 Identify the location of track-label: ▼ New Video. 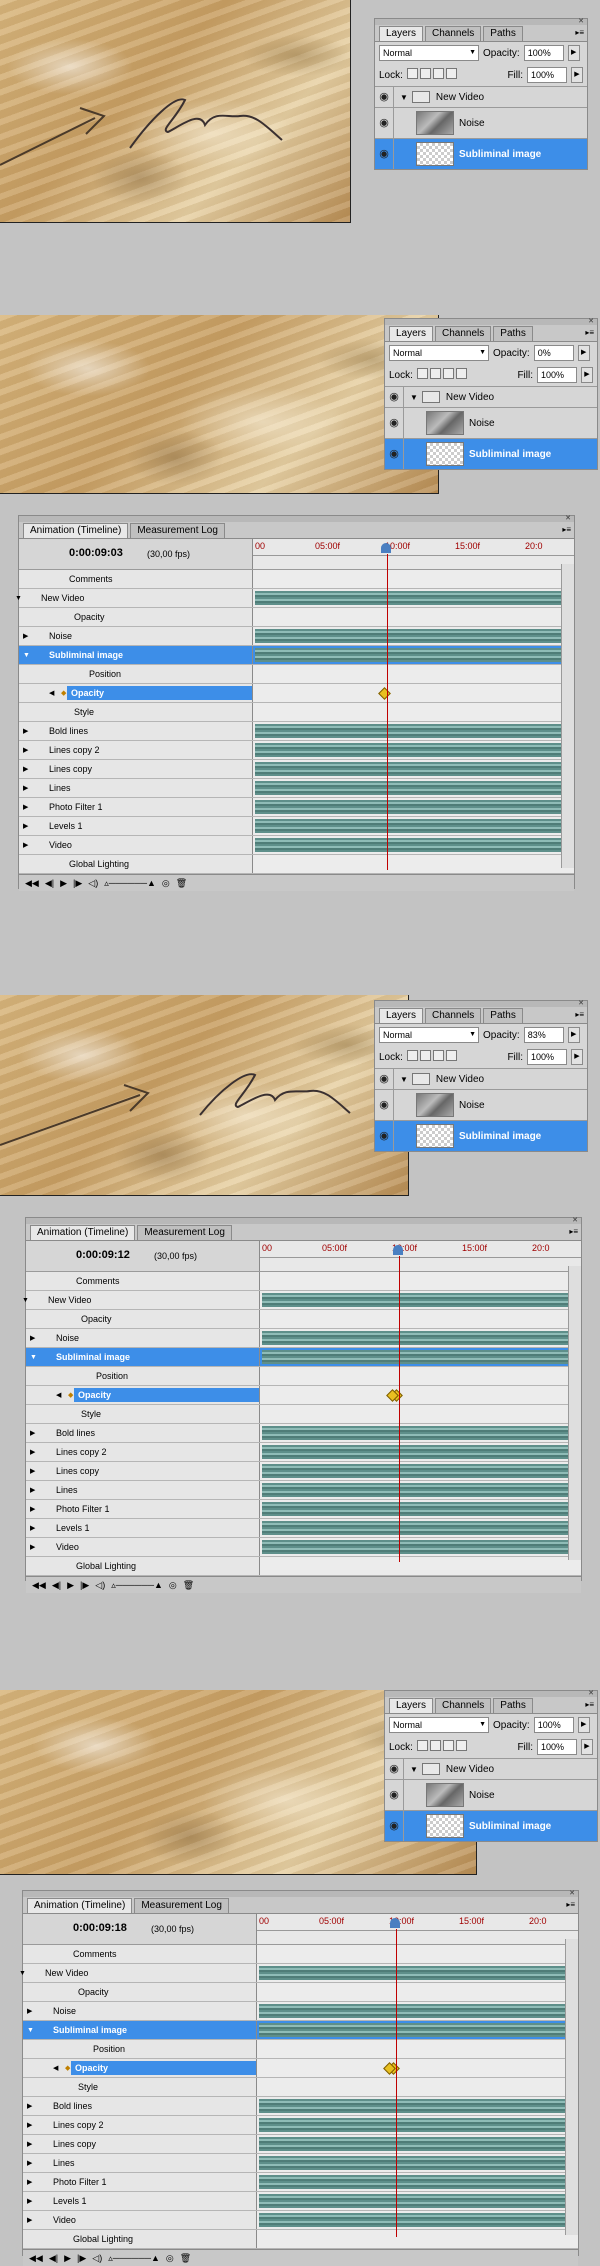
(138, 1973).